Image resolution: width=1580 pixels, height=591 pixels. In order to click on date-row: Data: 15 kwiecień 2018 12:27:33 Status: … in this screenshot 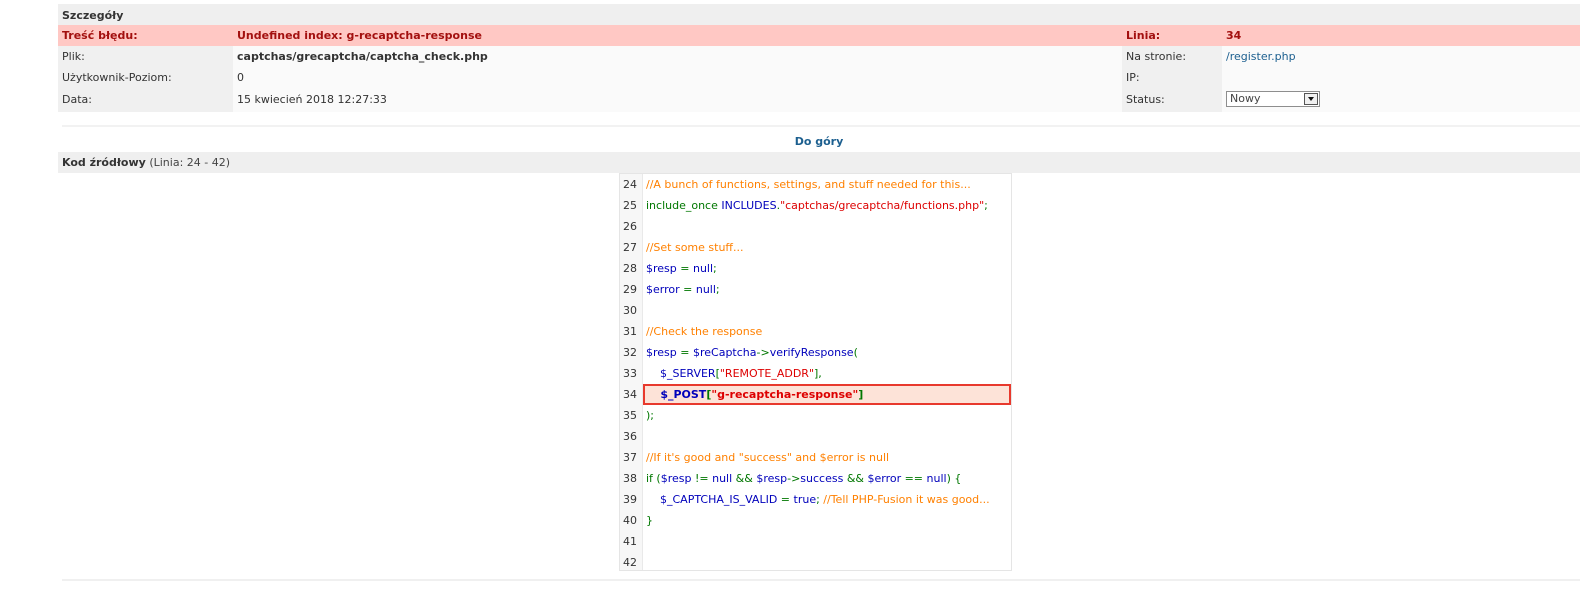, I will do `click(819, 100)`.